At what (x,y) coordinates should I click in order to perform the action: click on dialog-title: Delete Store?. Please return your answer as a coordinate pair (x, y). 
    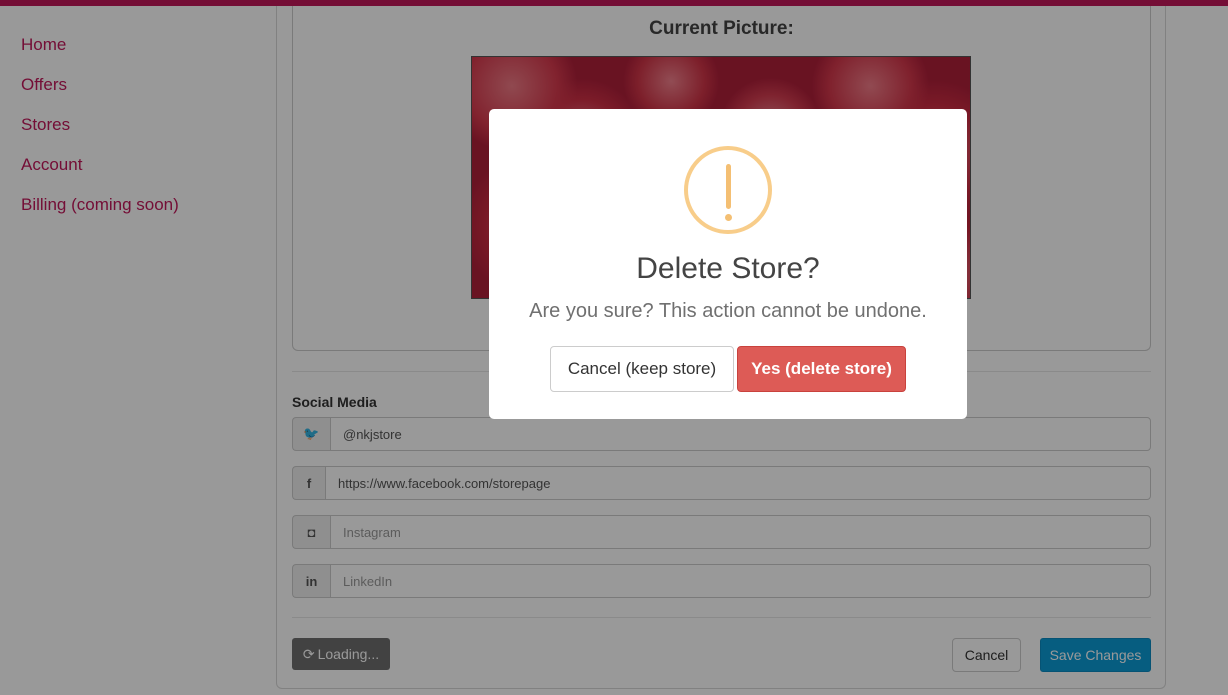
    Looking at the image, I should click on (728, 268).